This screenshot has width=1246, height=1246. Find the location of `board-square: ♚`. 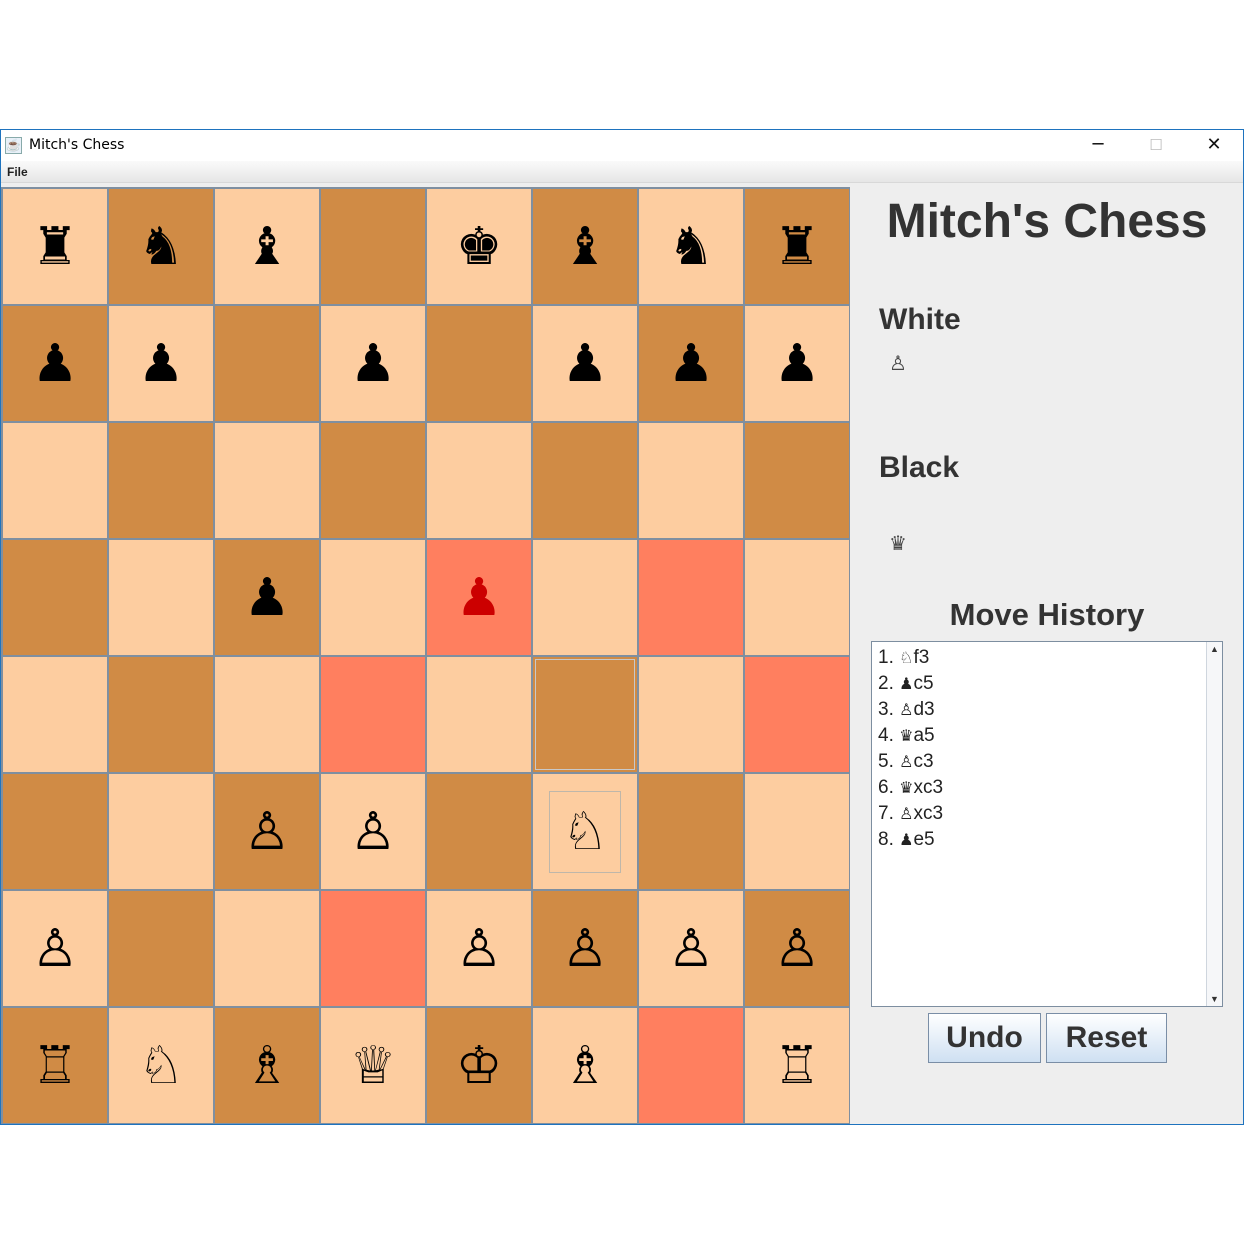

board-square: ♚ is located at coordinates (479, 246).